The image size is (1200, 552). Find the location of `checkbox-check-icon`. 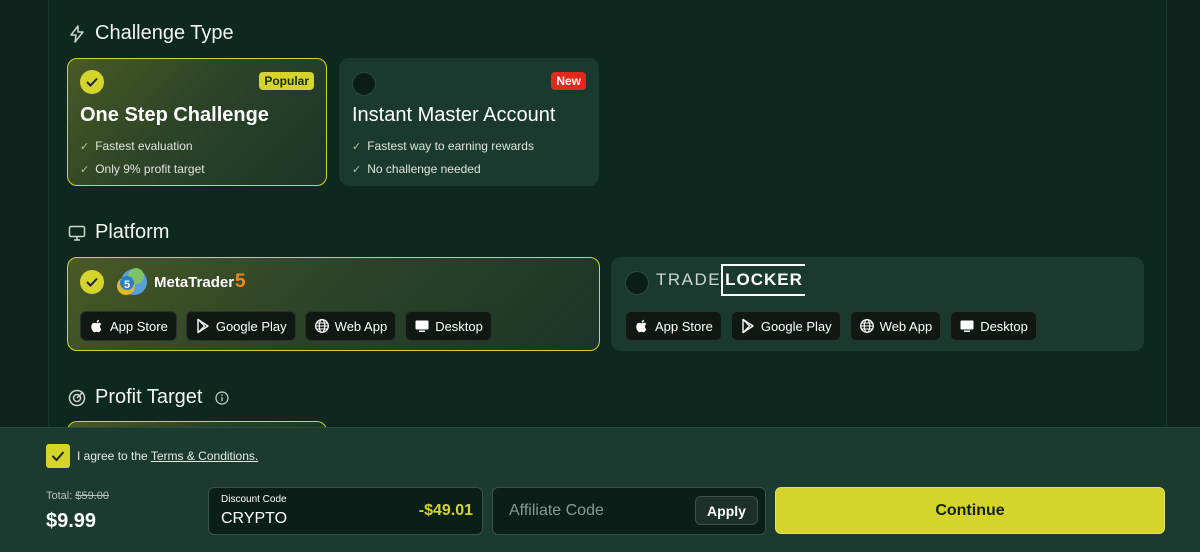

checkbox-check-icon is located at coordinates (58, 456).